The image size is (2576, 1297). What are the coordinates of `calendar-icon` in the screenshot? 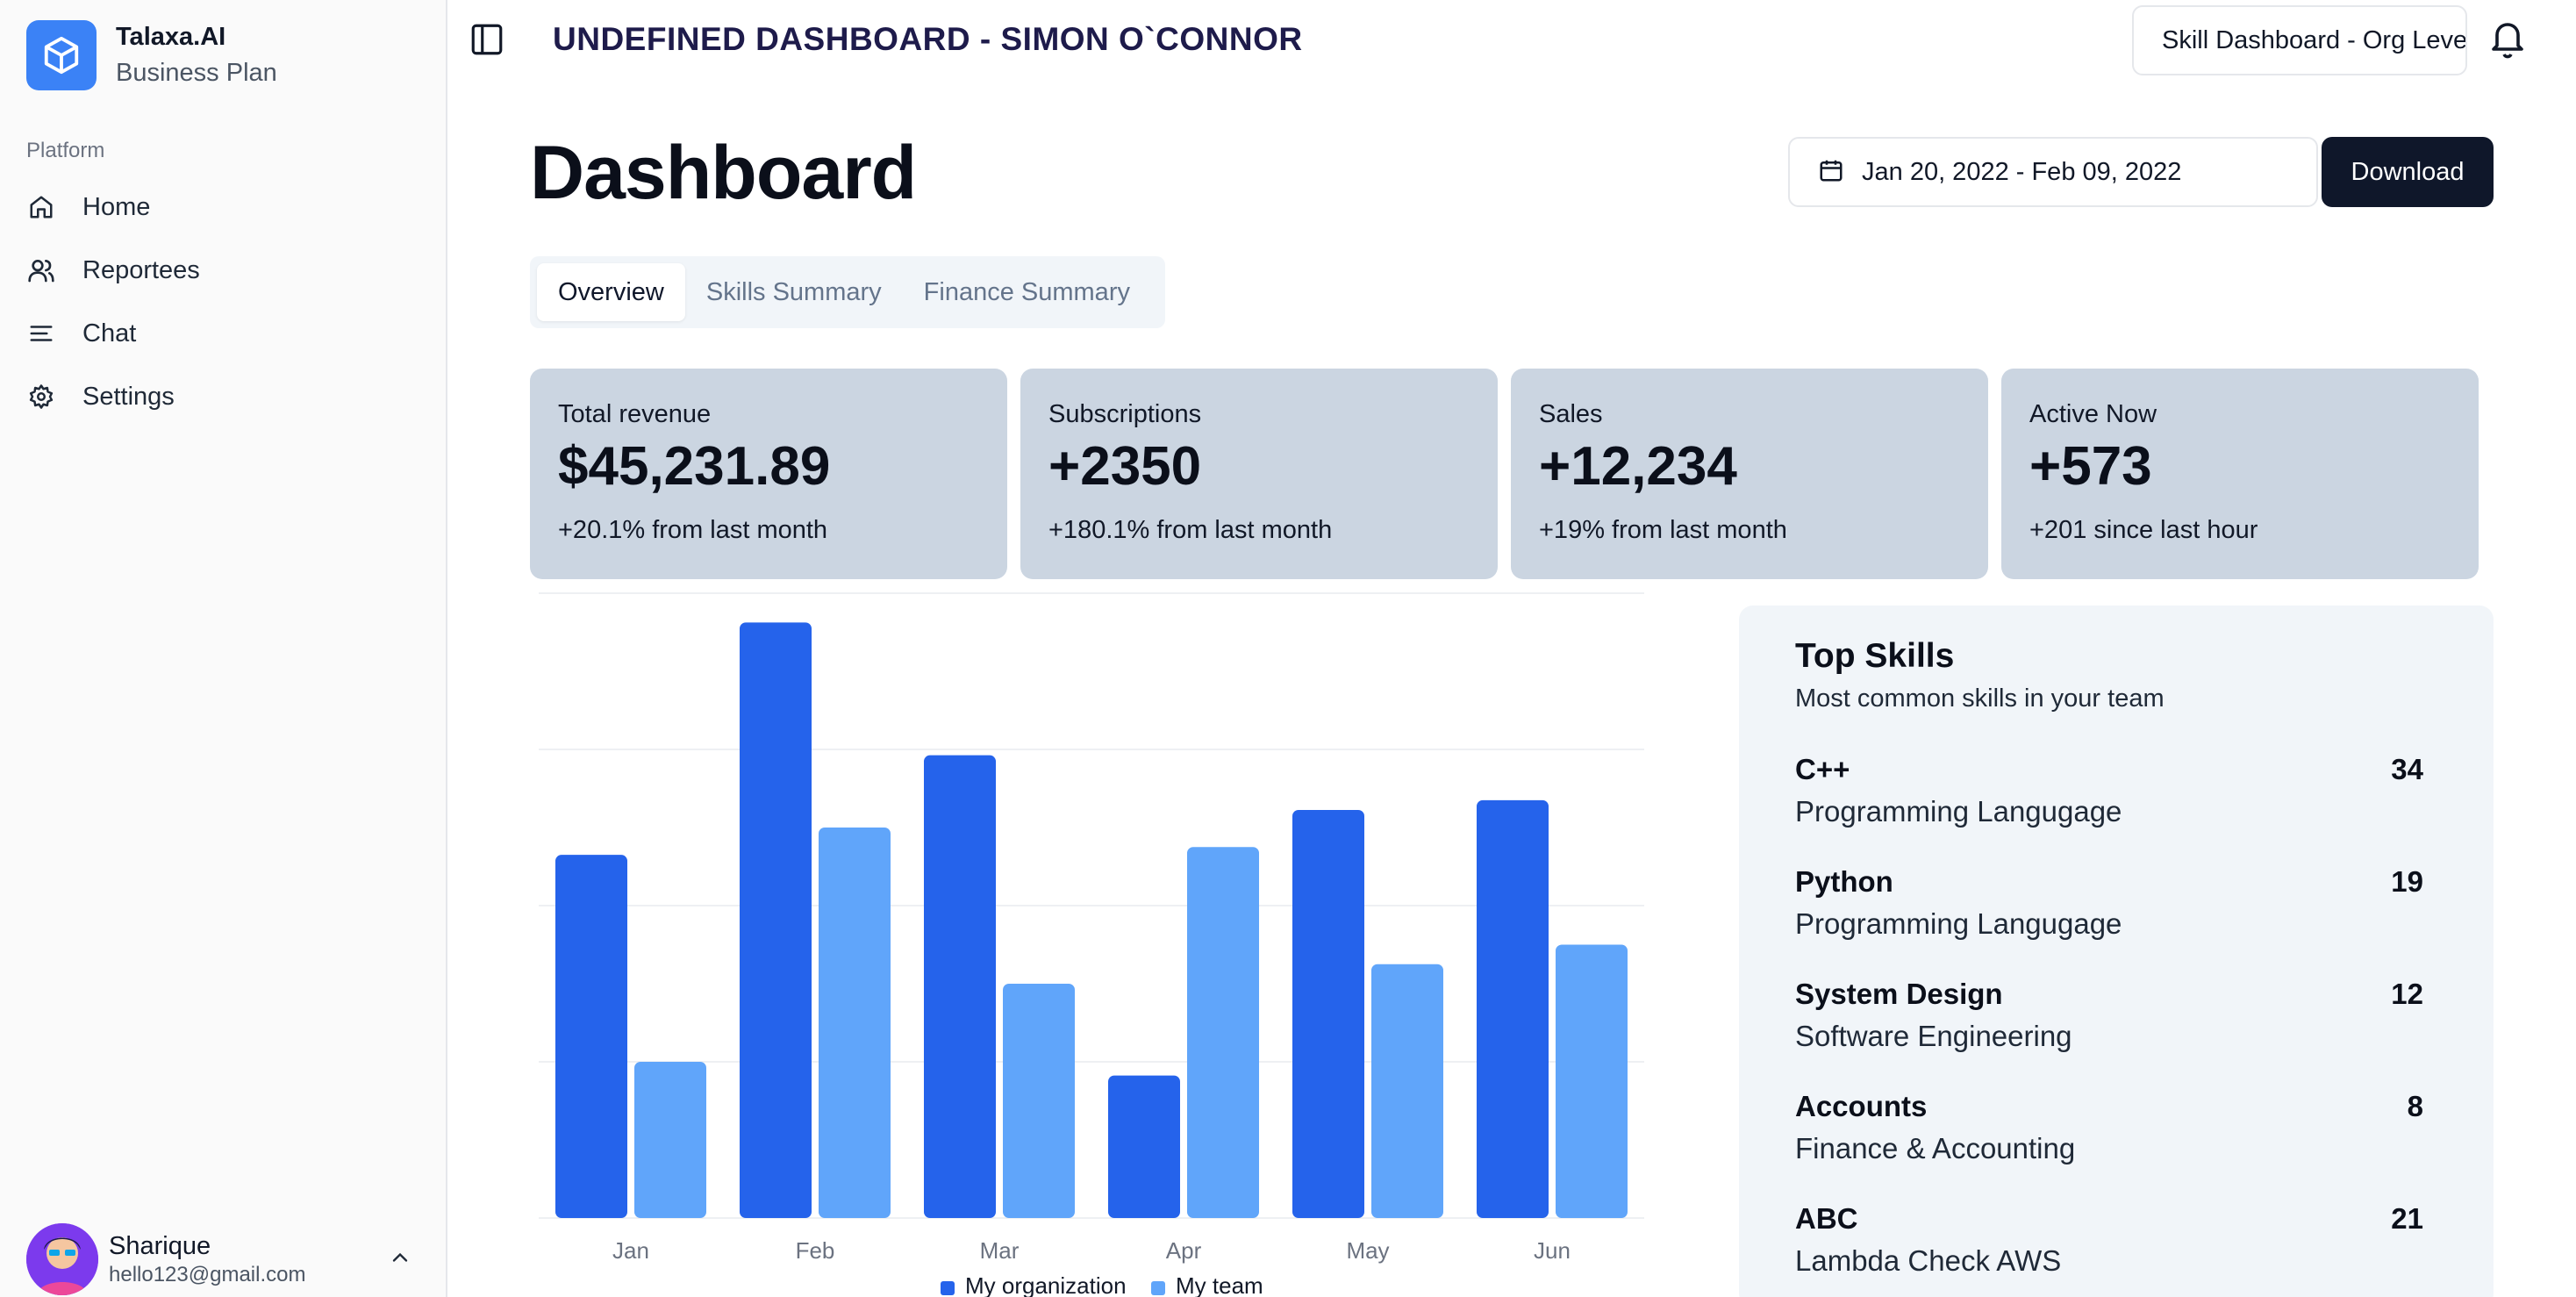 It's located at (1831, 173).